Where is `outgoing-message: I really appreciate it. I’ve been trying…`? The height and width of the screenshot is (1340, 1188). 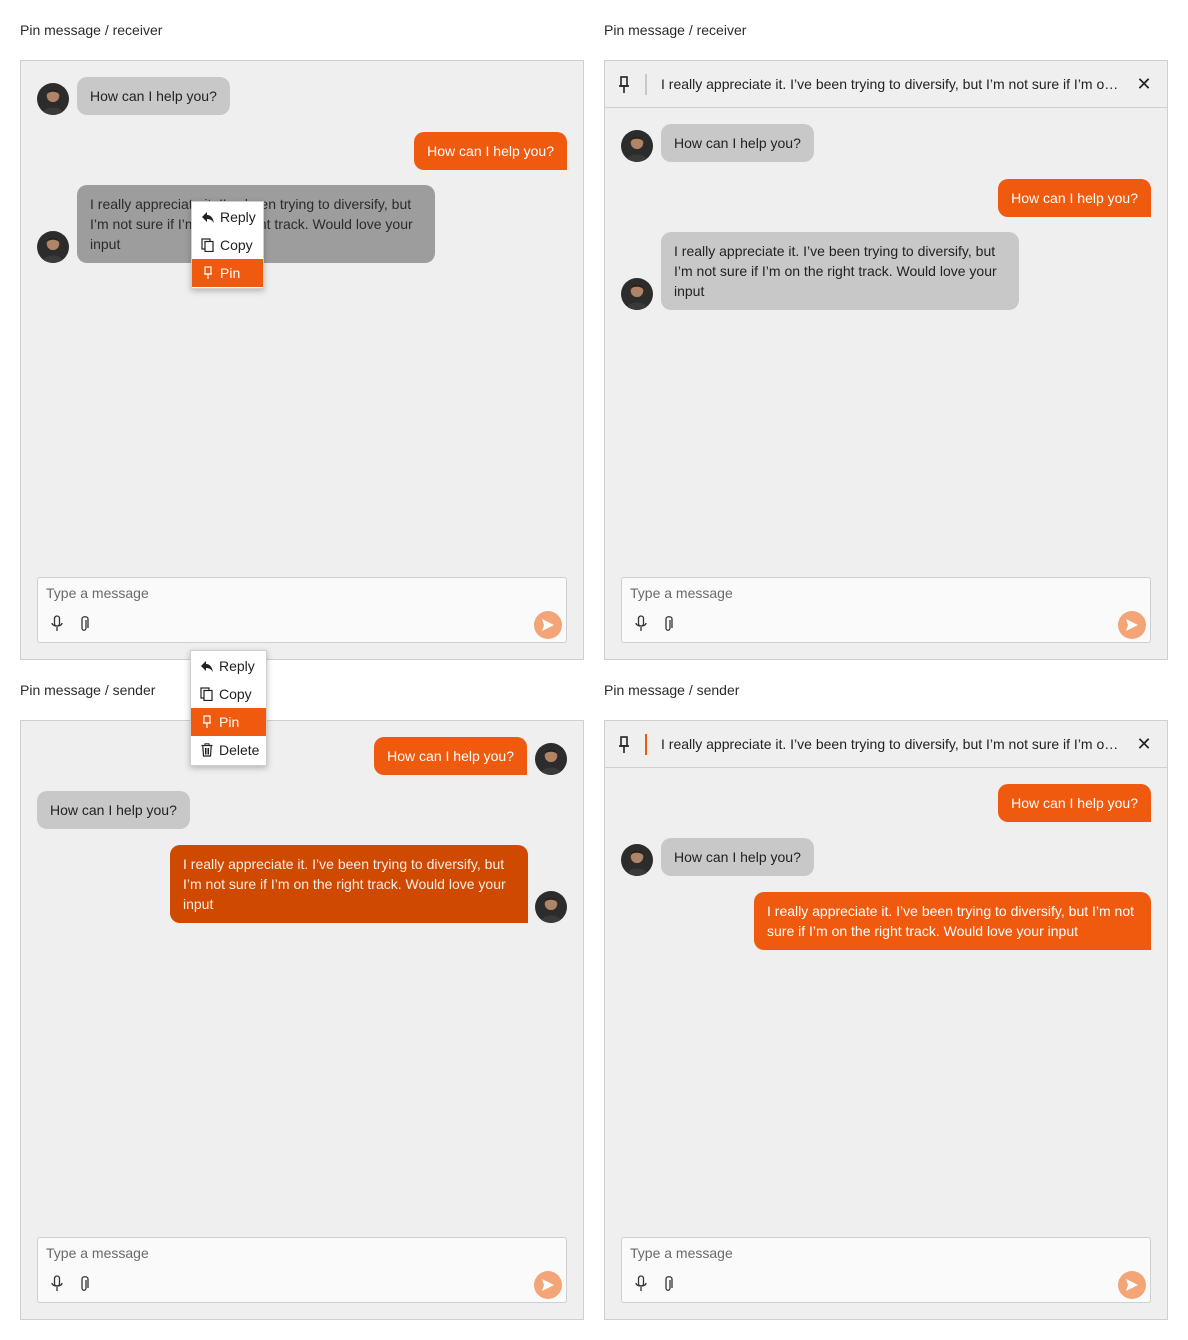 outgoing-message: I really appreciate it. I’ve been trying… is located at coordinates (952, 921).